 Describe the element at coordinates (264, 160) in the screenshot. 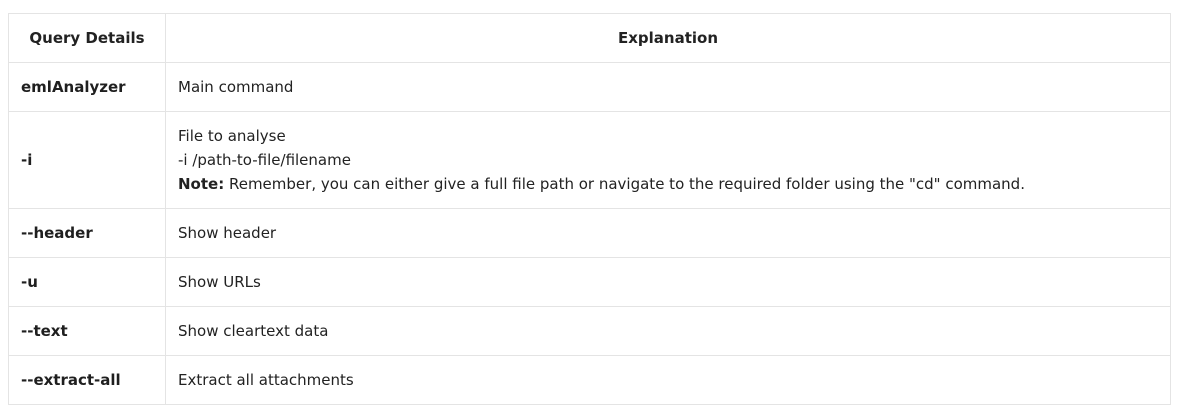

I see `explanation-line: -i /path-to-file/filename` at that location.